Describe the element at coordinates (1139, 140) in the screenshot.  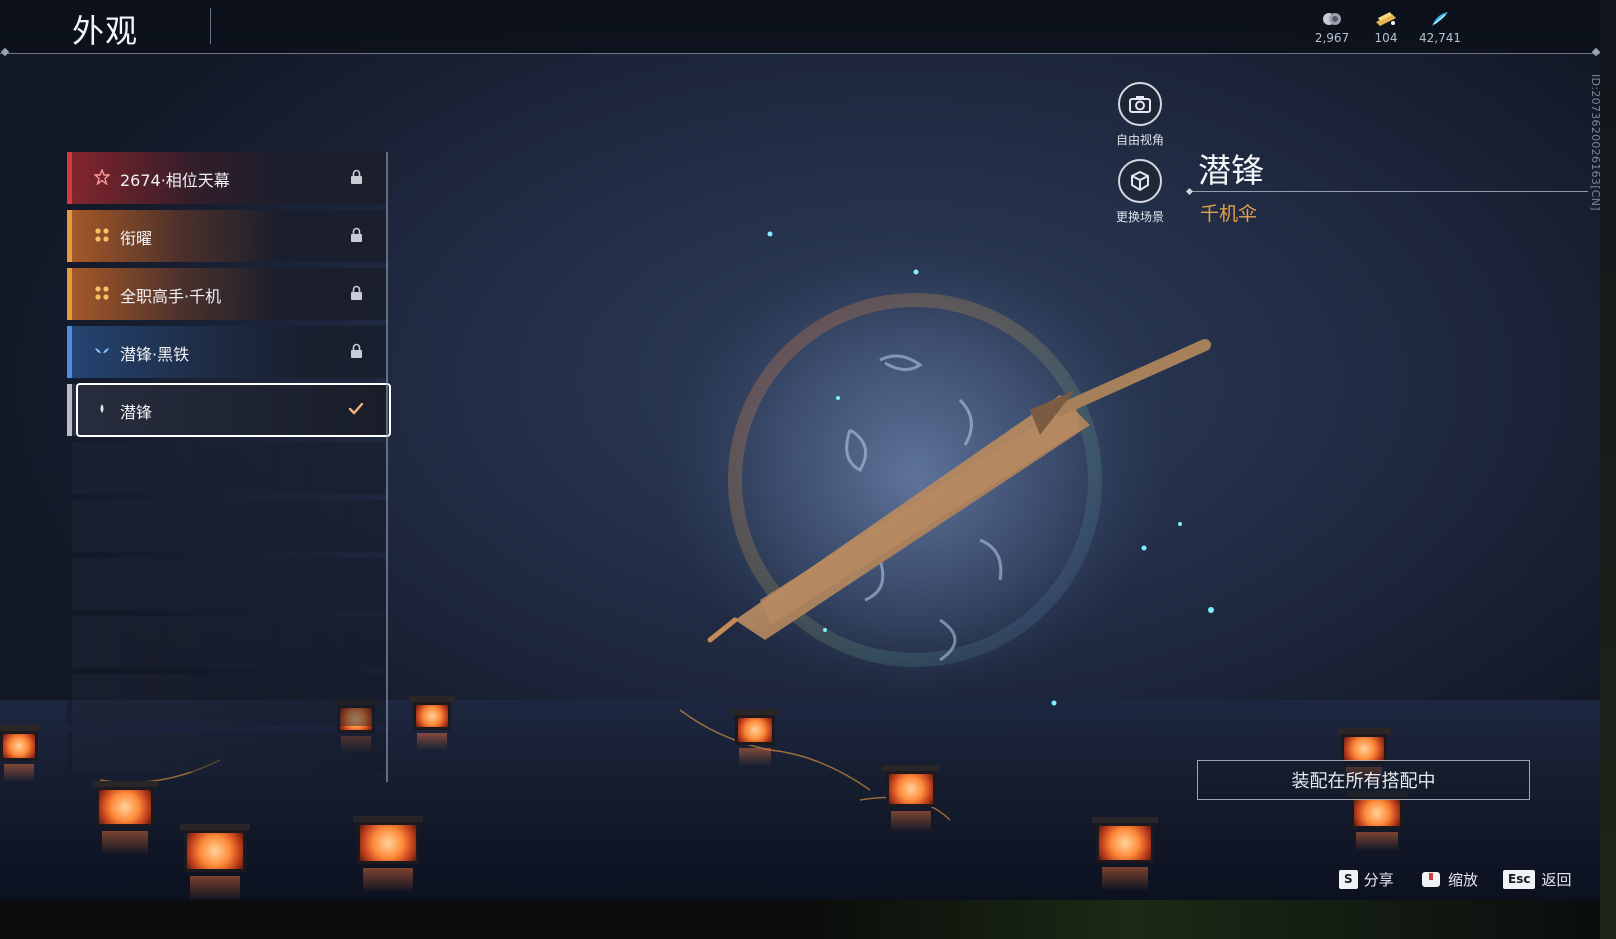
I see `free-view-label: 自由视角` at that location.